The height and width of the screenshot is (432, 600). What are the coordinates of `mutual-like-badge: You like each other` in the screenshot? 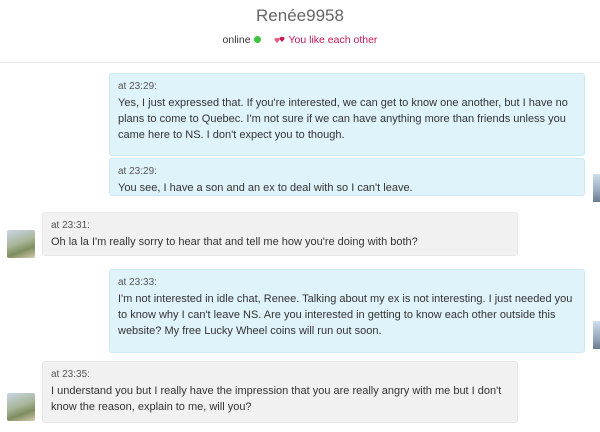 It's located at (325, 40).